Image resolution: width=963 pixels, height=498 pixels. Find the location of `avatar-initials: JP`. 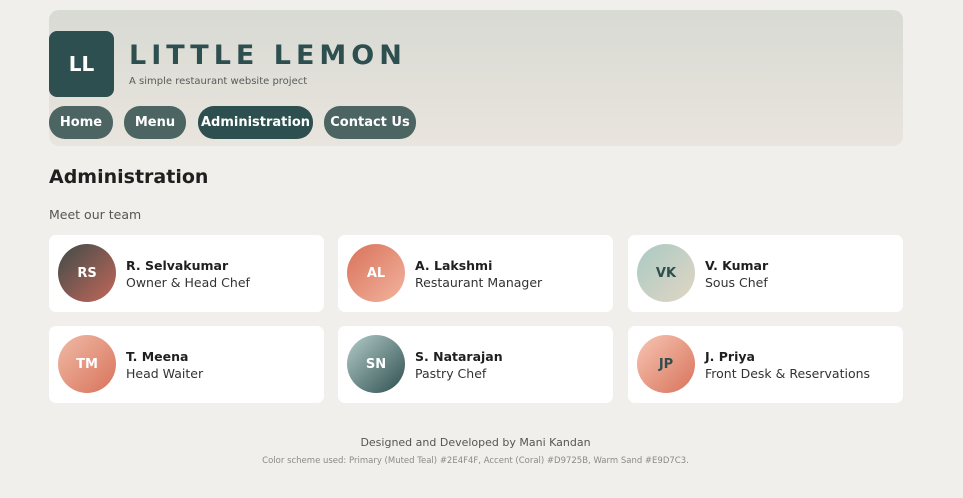

avatar-initials: JP is located at coordinates (666, 364).